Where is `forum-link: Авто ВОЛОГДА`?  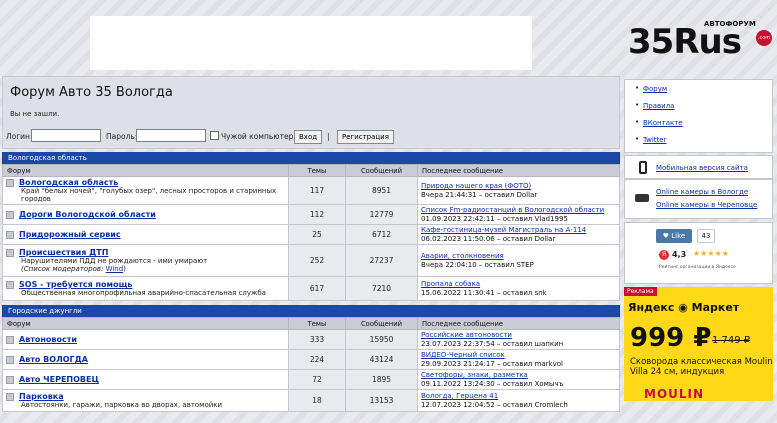 forum-link: Авто ВОЛОГДА is located at coordinates (53, 359).